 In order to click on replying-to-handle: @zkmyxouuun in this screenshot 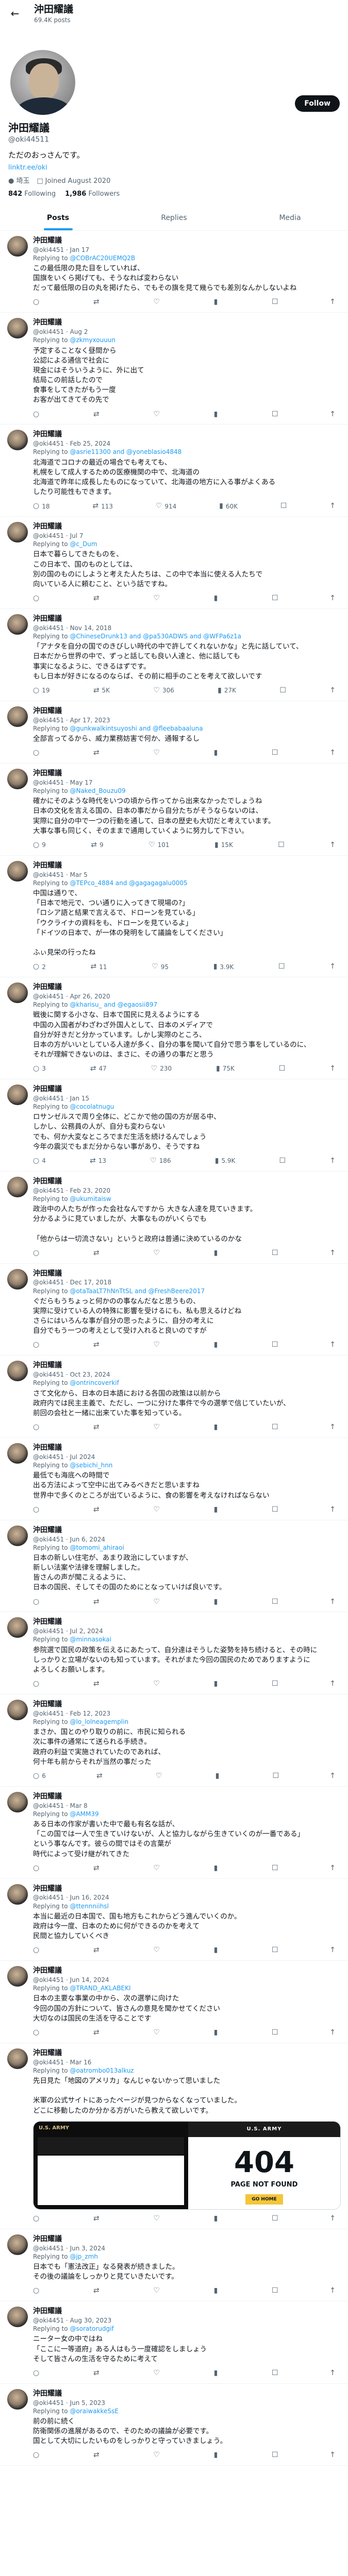, I will do `click(92, 340)`.